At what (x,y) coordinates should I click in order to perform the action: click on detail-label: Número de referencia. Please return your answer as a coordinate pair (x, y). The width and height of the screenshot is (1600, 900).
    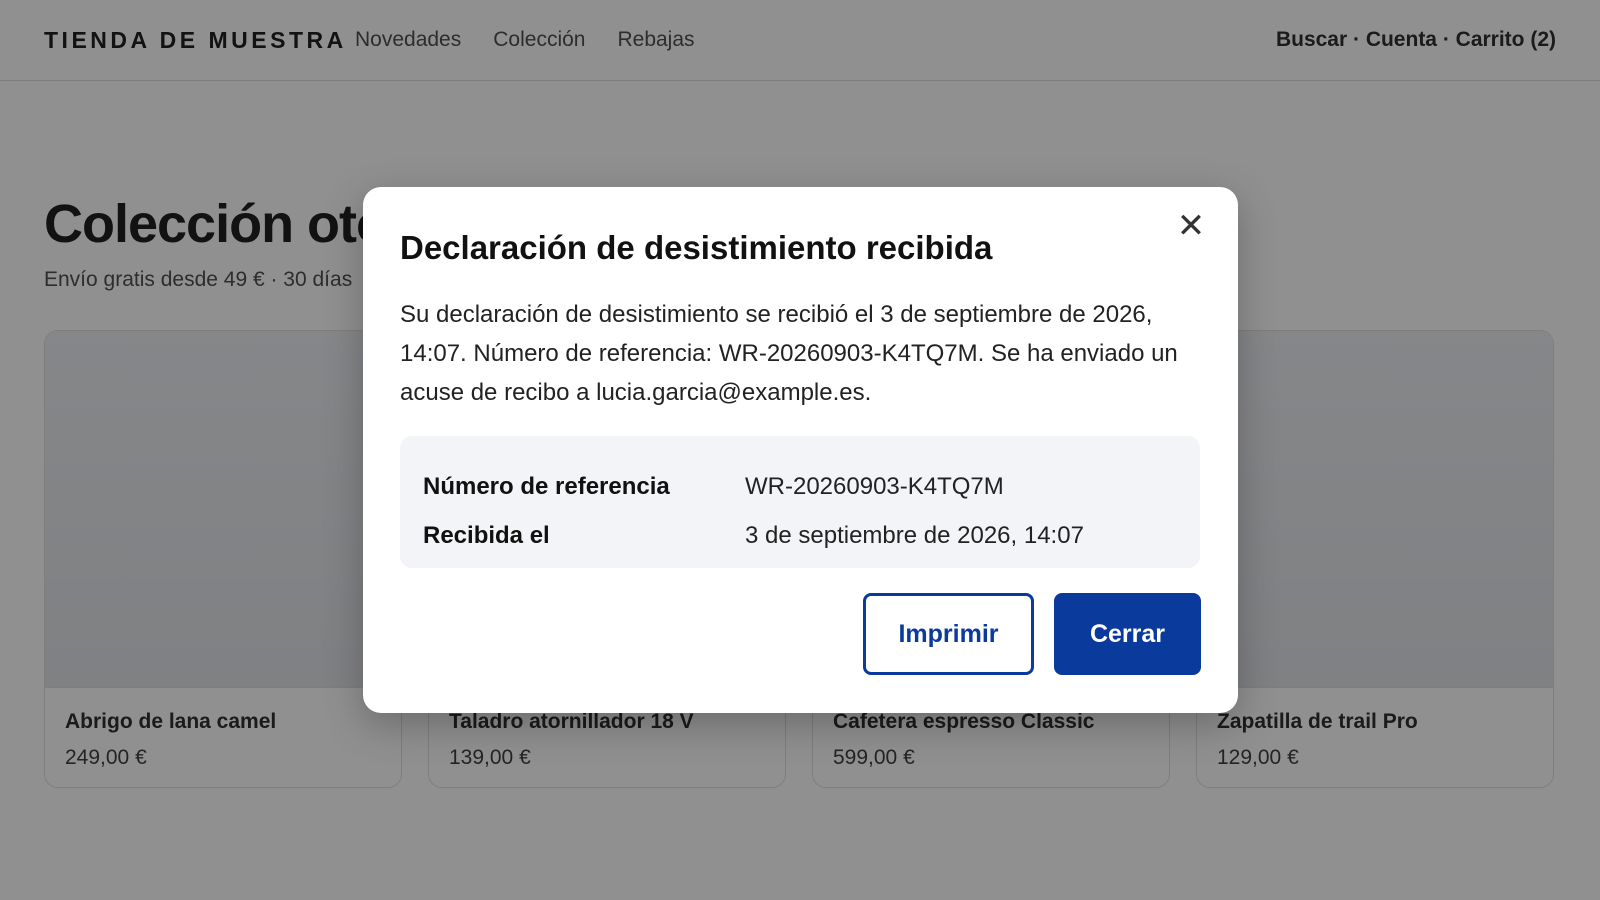
    Looking at the image, I should click on (546, 486).